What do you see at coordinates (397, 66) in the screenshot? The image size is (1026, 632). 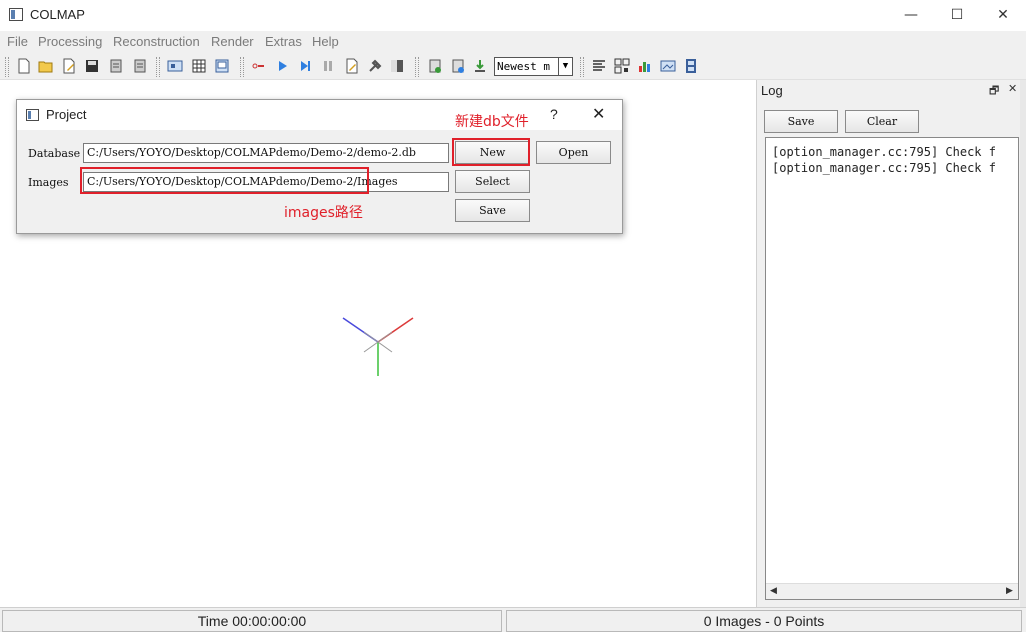 I see `dense-reconstruction-icon` at bounding box center [397, 66].